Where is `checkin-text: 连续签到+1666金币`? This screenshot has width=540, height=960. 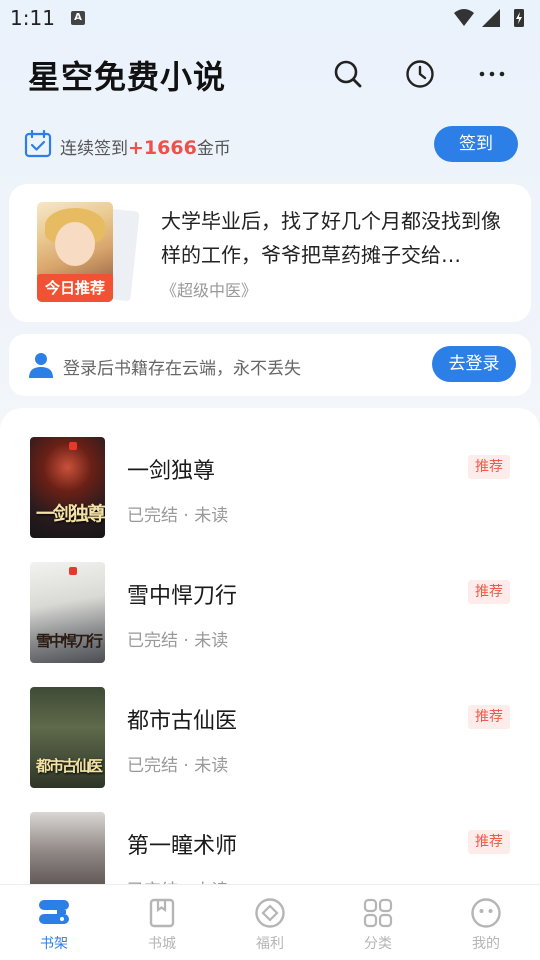 checkin-text: 连续签到+1666金币 is located at coordinates (145, 146).